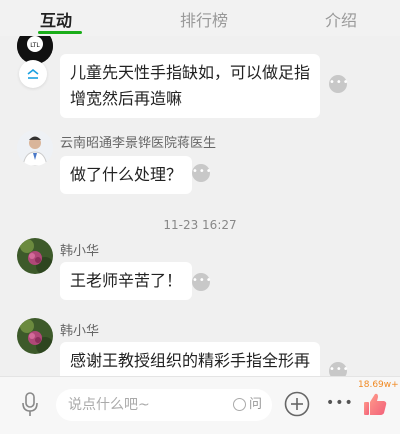 This screenshot has width=400, height=434. What do you see at coordinates (190, 86) in the screenshot?
I see `message-bubble: 儿童先天性手指缺如，可以做足指增宽然后再造嘛` at bounding box center [190, 86].